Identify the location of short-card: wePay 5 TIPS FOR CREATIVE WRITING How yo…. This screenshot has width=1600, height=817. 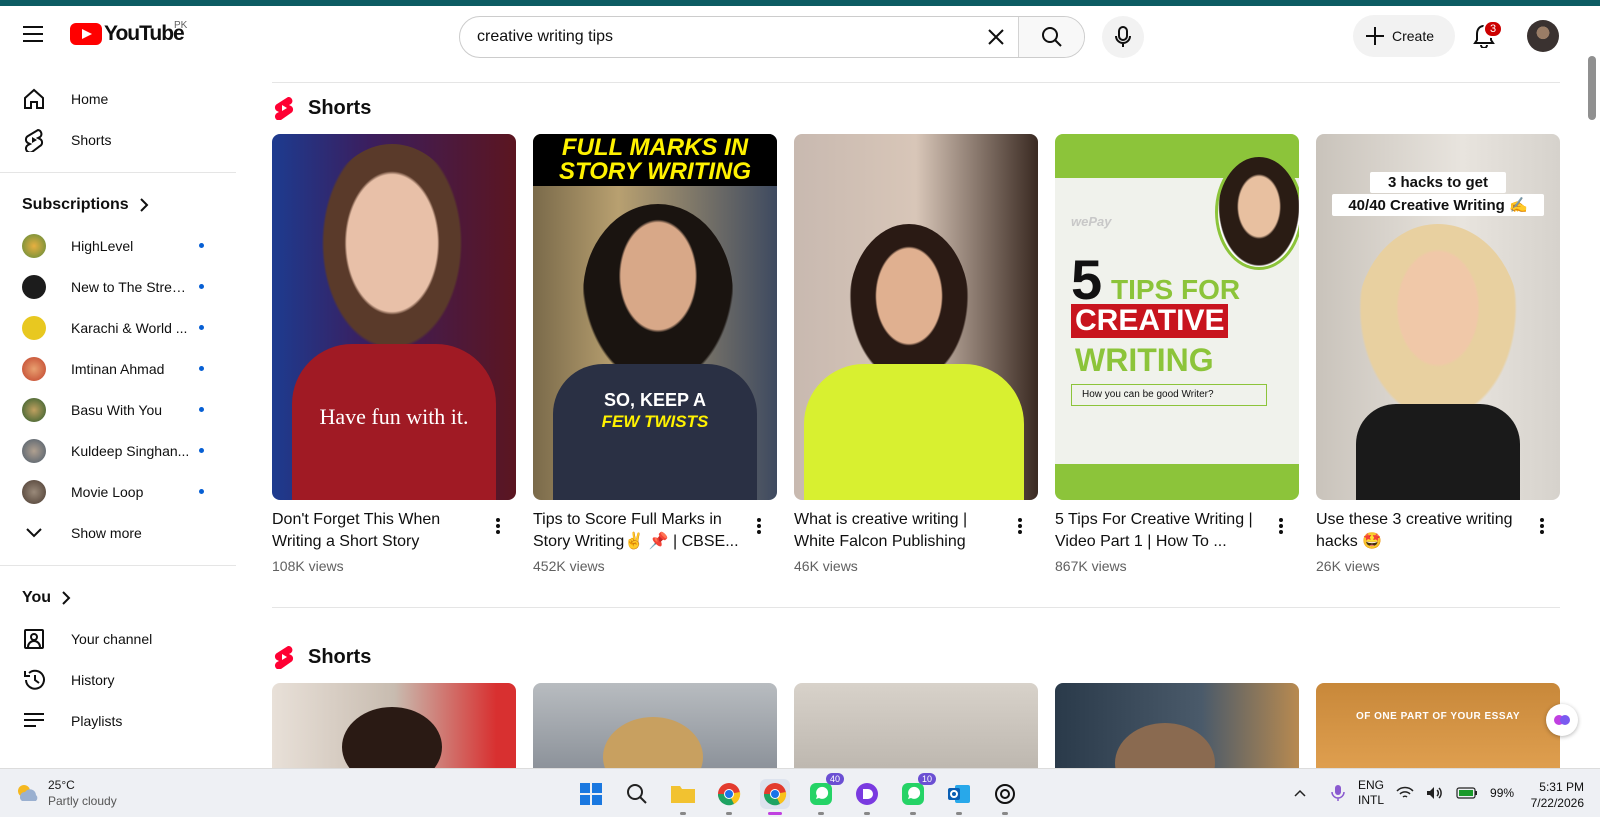
(1177, 354).